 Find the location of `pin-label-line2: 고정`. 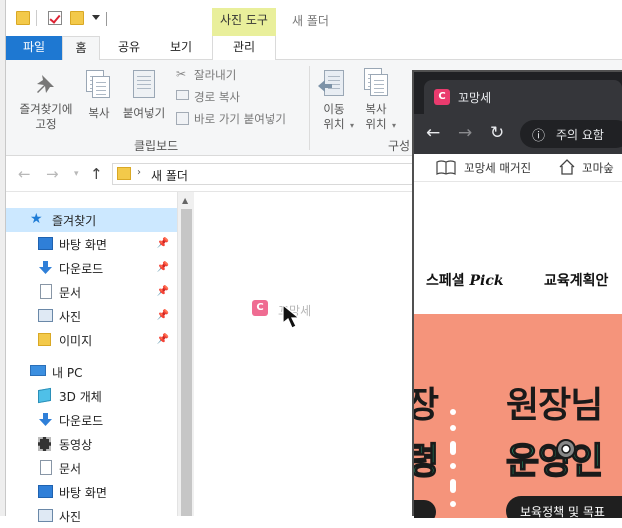

pin-label-line2: 고정 is located at coordinates (46, 124).